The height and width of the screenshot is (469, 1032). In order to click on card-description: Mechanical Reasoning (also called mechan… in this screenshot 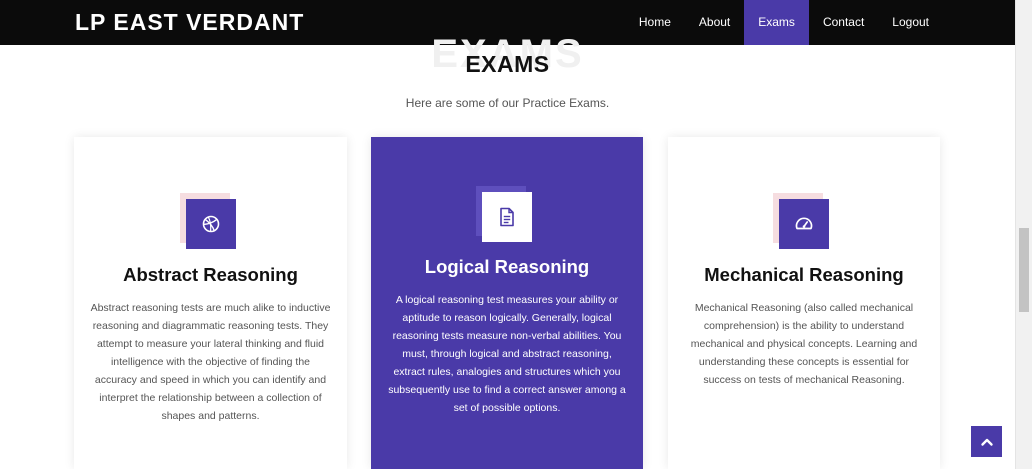, I will do `click(804, 344)`.